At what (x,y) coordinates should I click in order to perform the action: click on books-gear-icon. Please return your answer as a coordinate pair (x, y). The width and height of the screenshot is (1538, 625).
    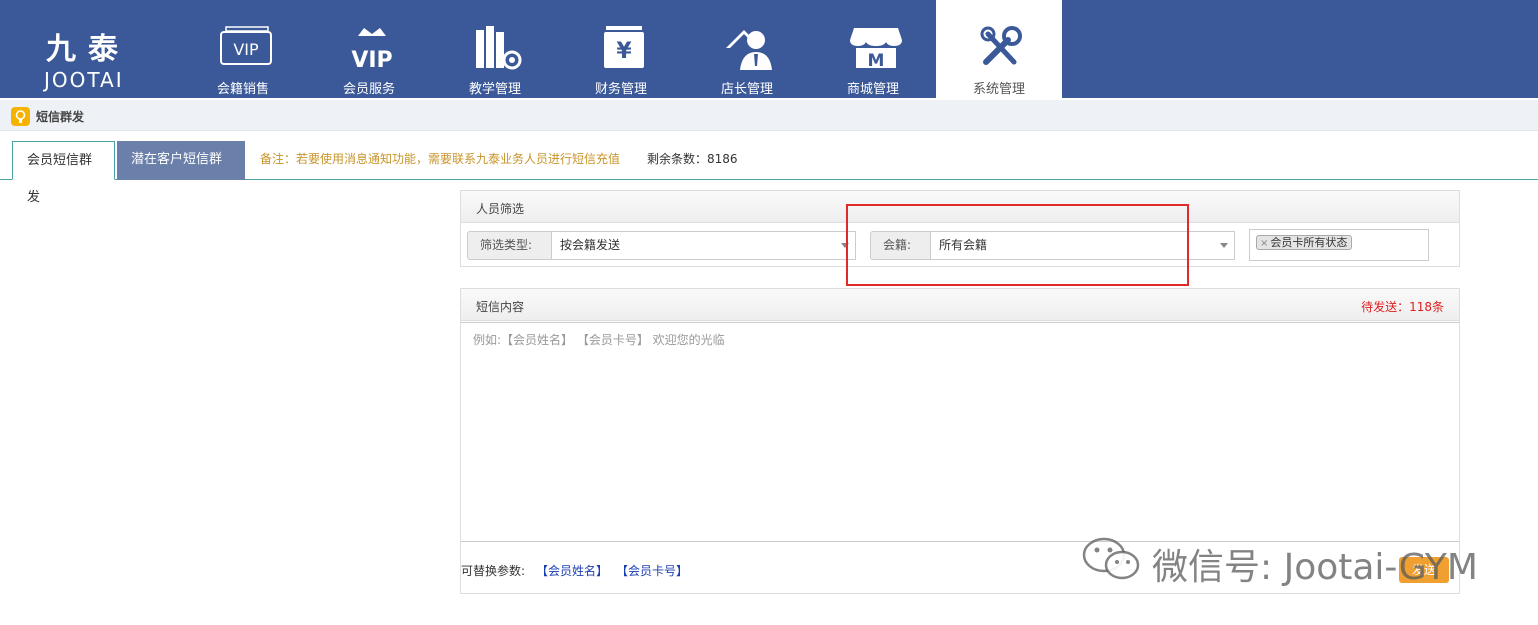
    Looking at the image, I should click on (499, 48).